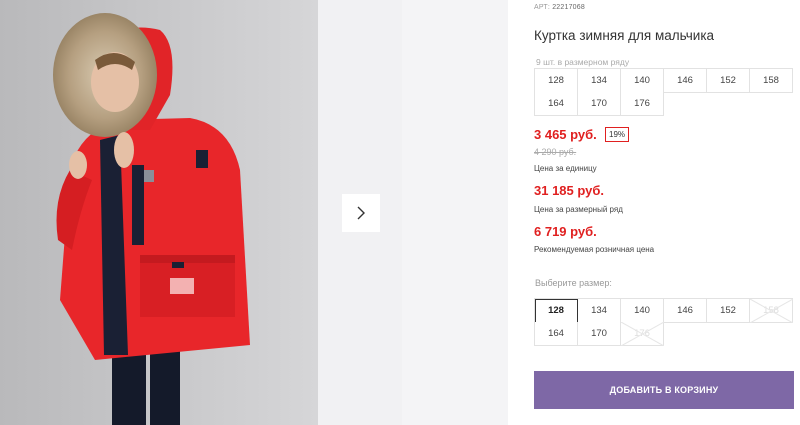 Image resolution: width=800 pixels, height=425 pixels. Describe the element at coordinates (578, 209) in the screenshot. I see `row-price-caption: Цена за размерный ряд` at that location.